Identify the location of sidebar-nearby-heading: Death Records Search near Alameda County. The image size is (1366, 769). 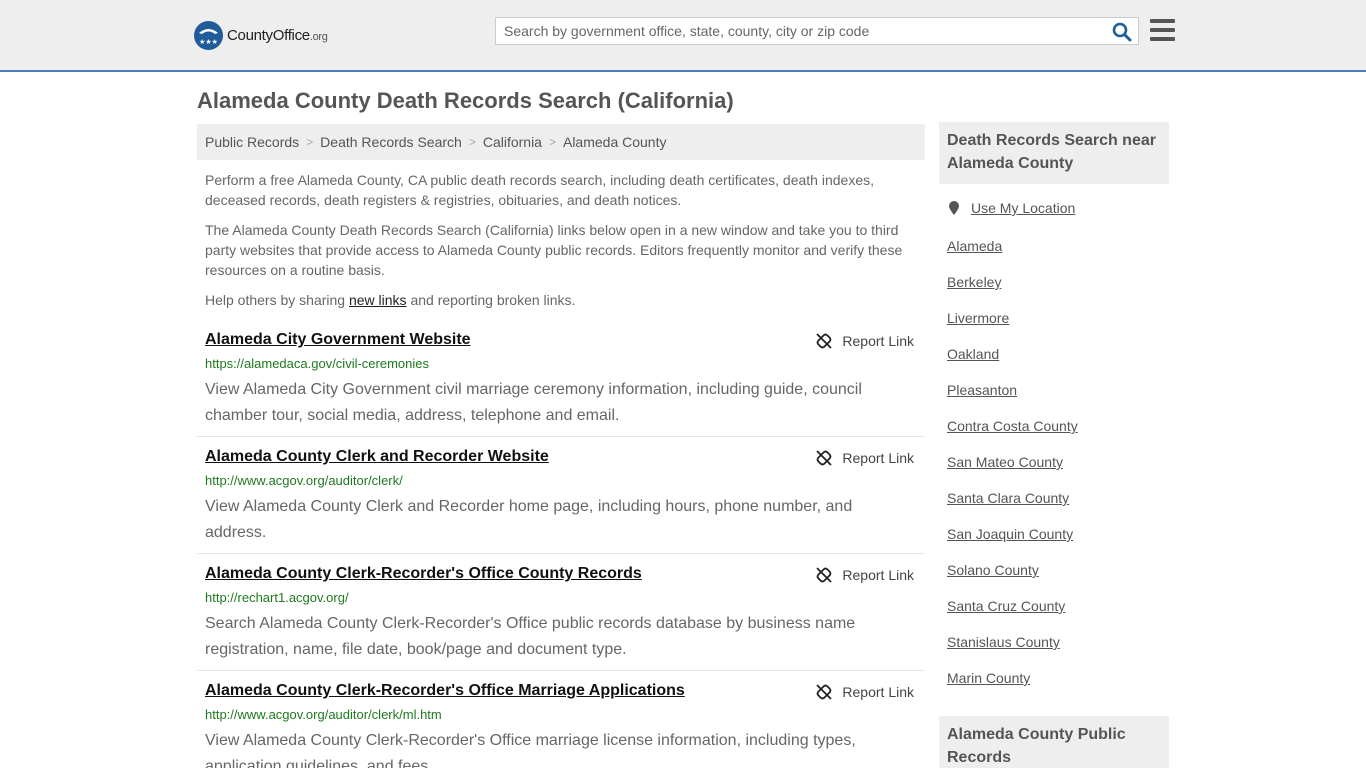
(1054, 153).